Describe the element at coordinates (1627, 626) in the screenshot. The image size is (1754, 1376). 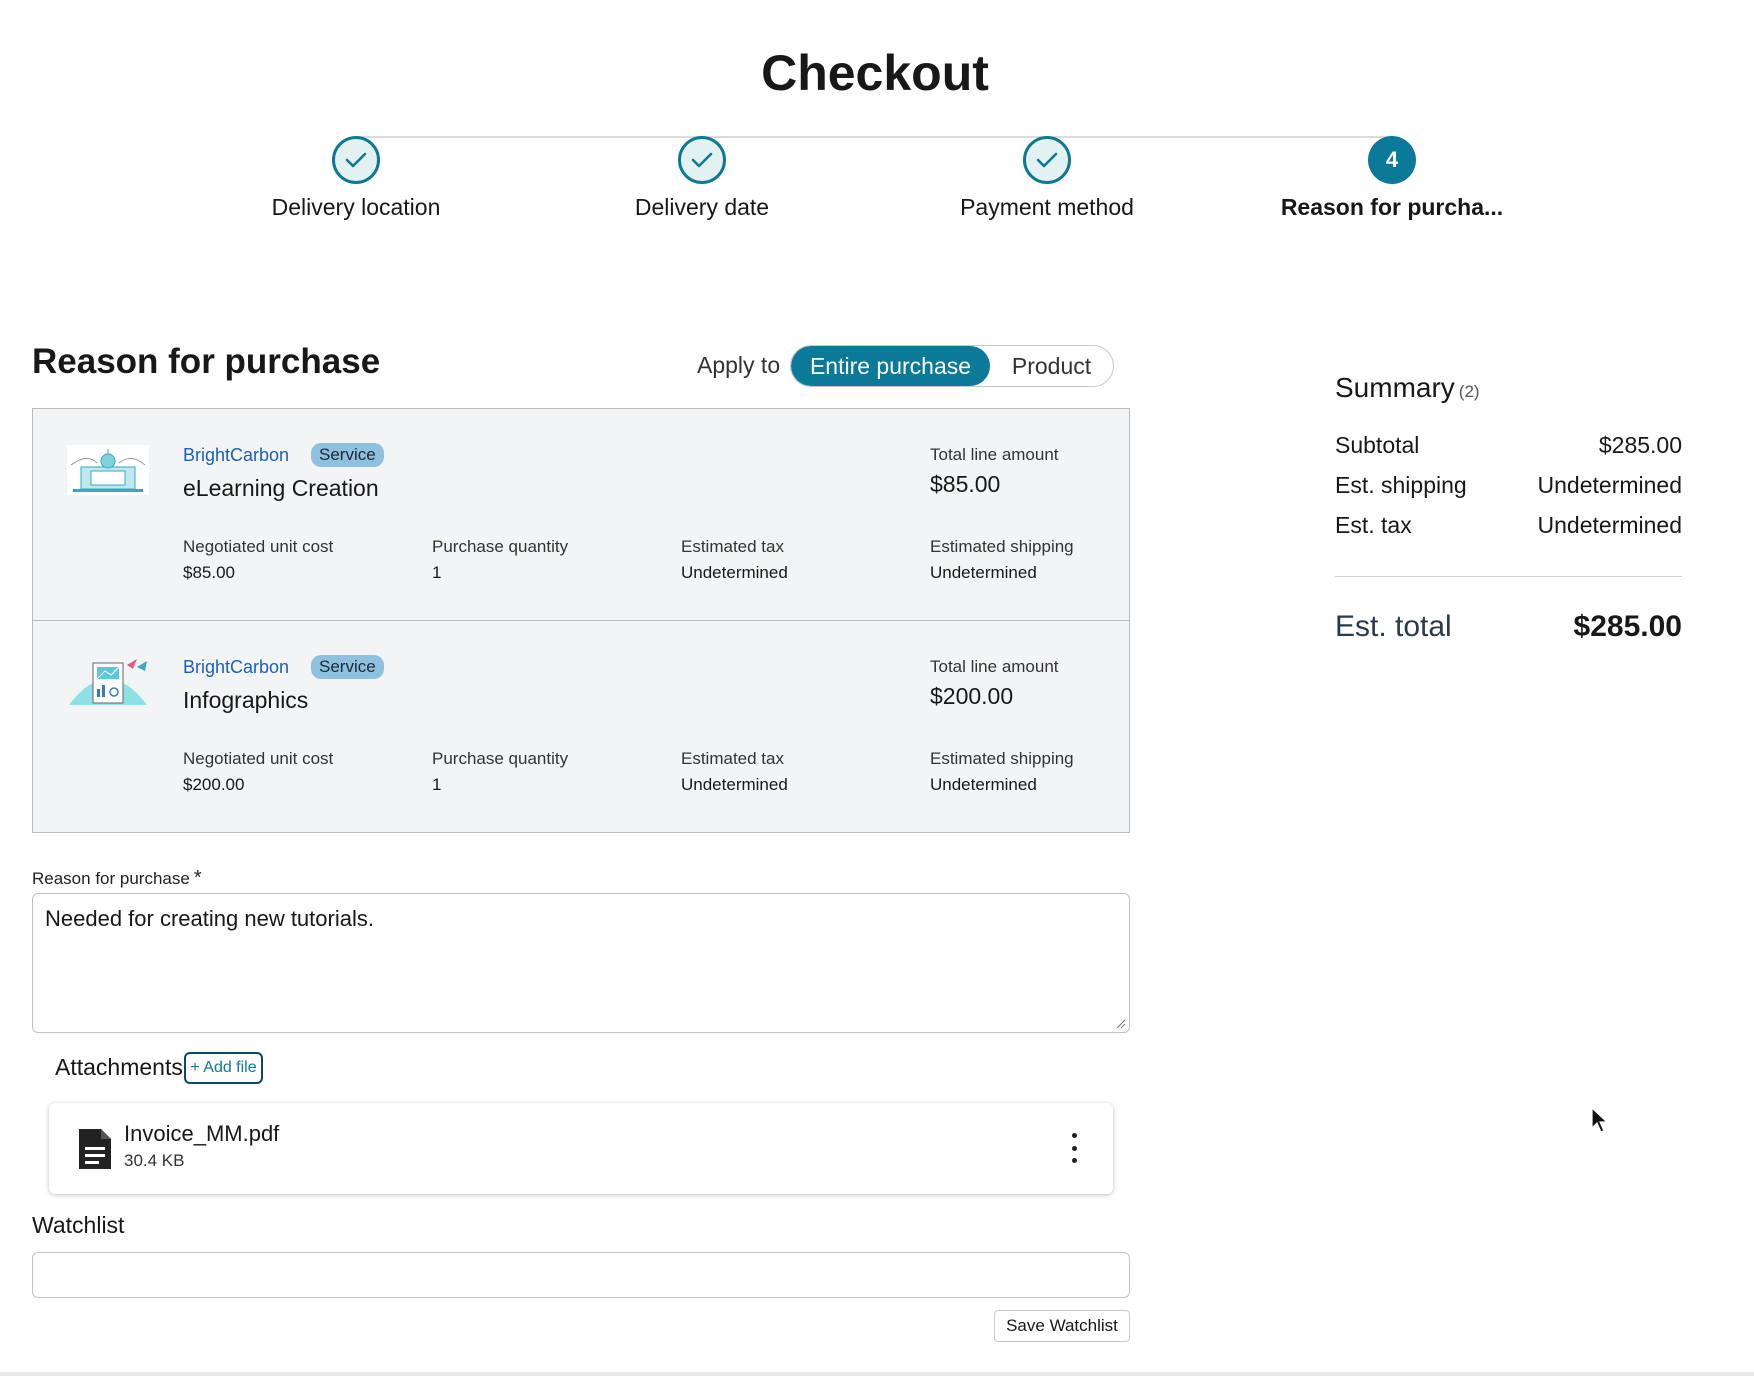
I see `est-total-value: $285.00` at that location.